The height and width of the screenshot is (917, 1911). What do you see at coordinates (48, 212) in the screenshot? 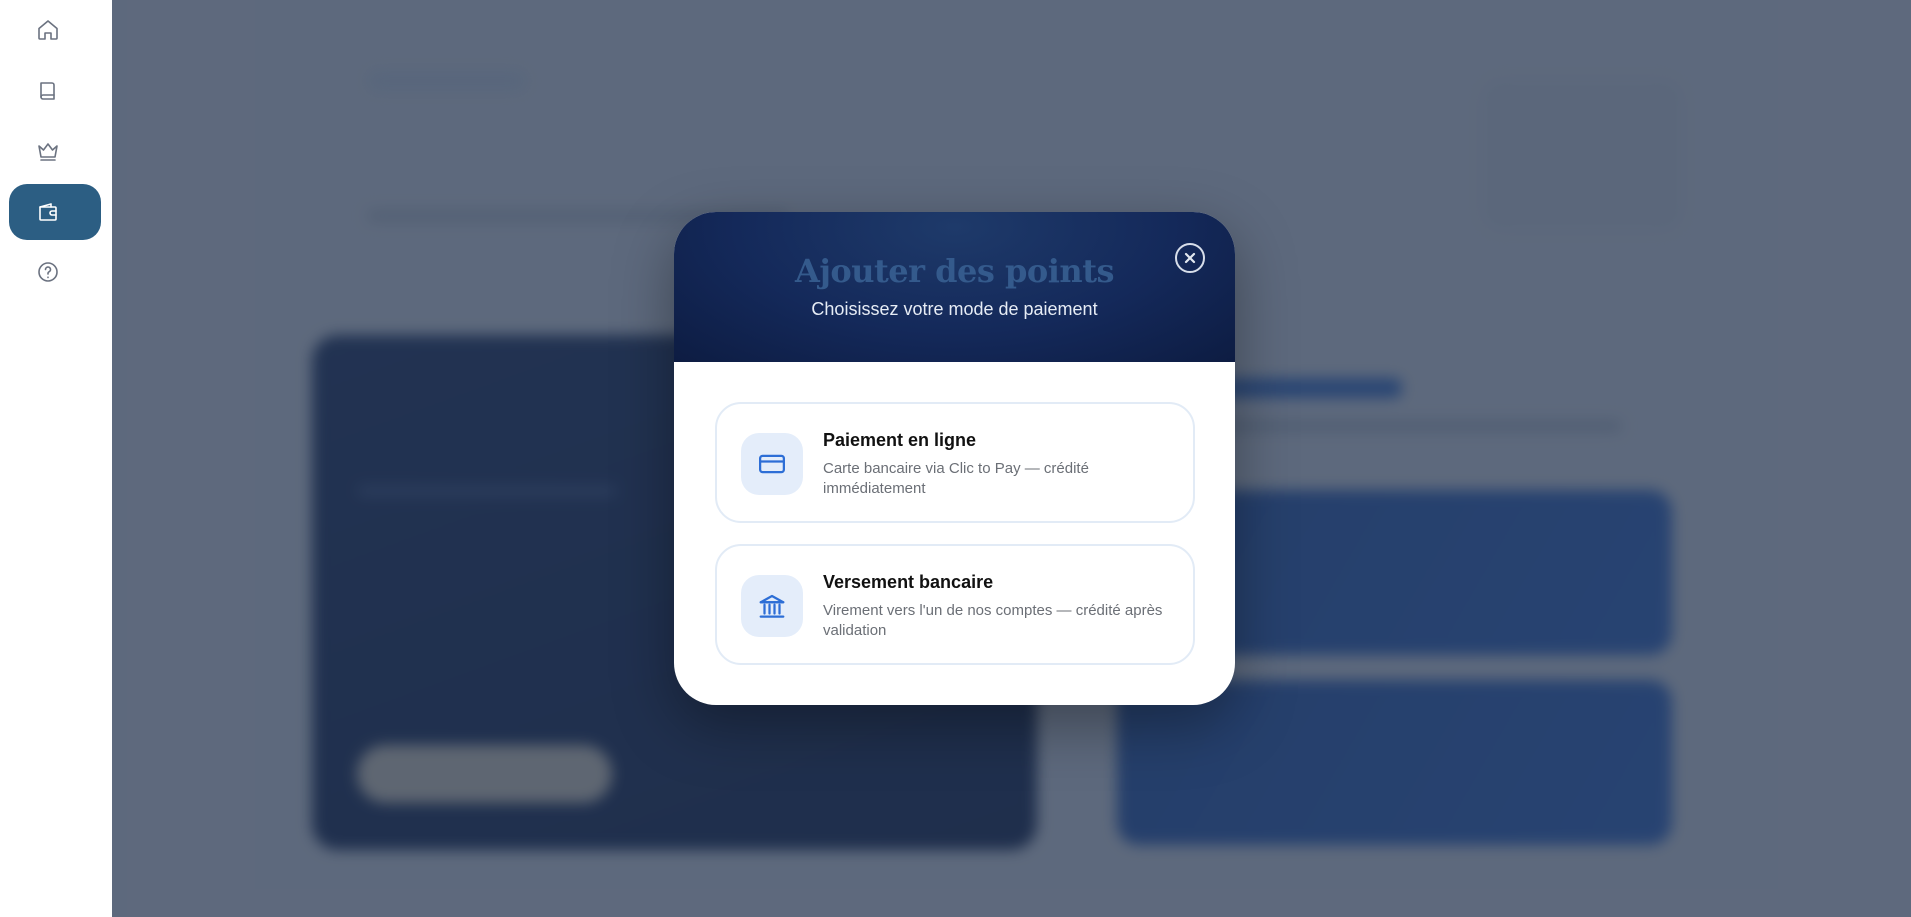
I see `wallet-icon` at bounding box center [48, 212].